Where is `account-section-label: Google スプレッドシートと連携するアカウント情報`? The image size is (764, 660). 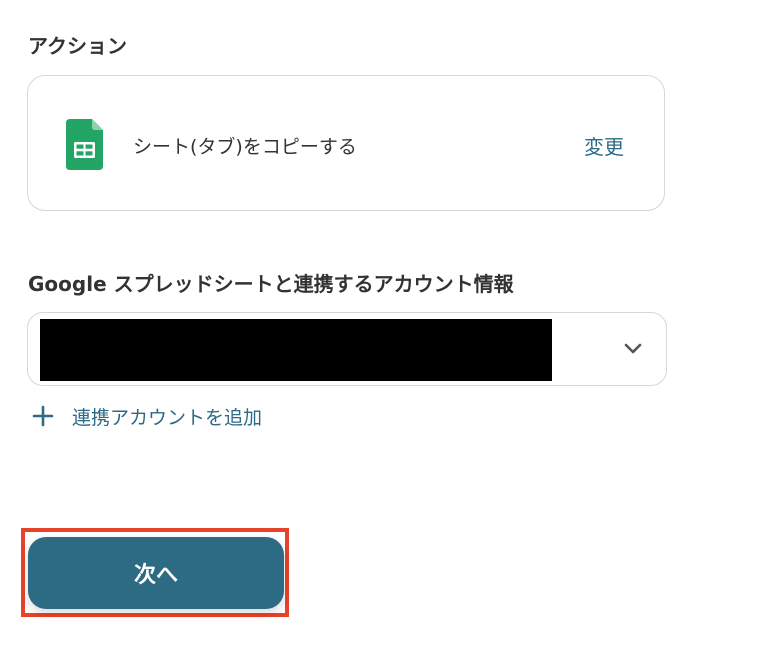 account-section-label: Google スプレッドシートと連携するアカウント情報 is located at coordinates (271, 284).